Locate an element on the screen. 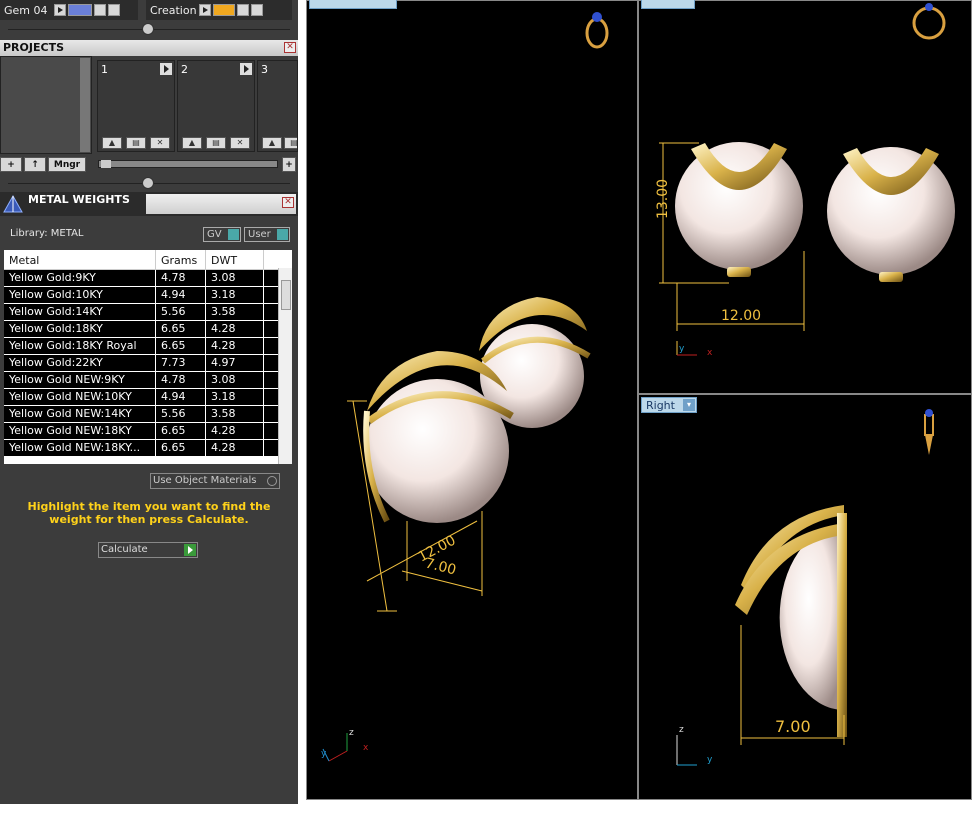 The height and width of the screenshot is (828, 976). gv-toggle: GV is located at coordinates (222, 234).